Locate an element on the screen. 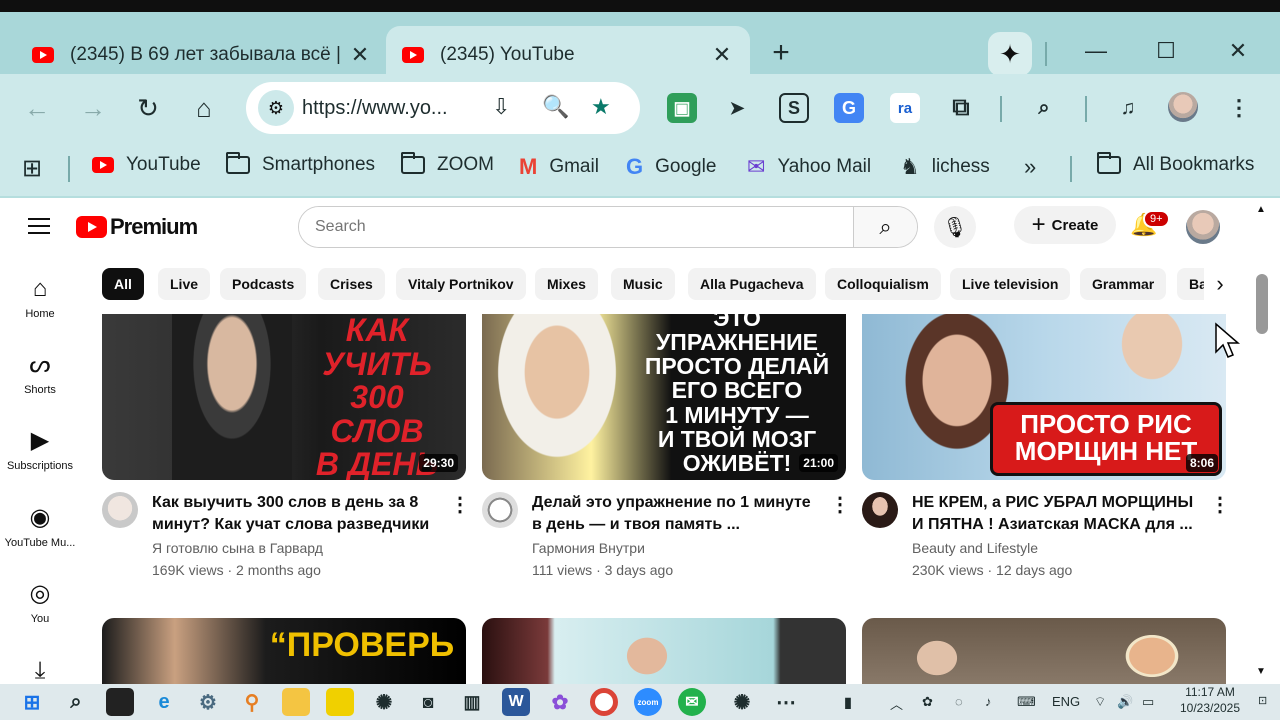  youtube-premium-logo: Premium is located at coordinates (137, 227).